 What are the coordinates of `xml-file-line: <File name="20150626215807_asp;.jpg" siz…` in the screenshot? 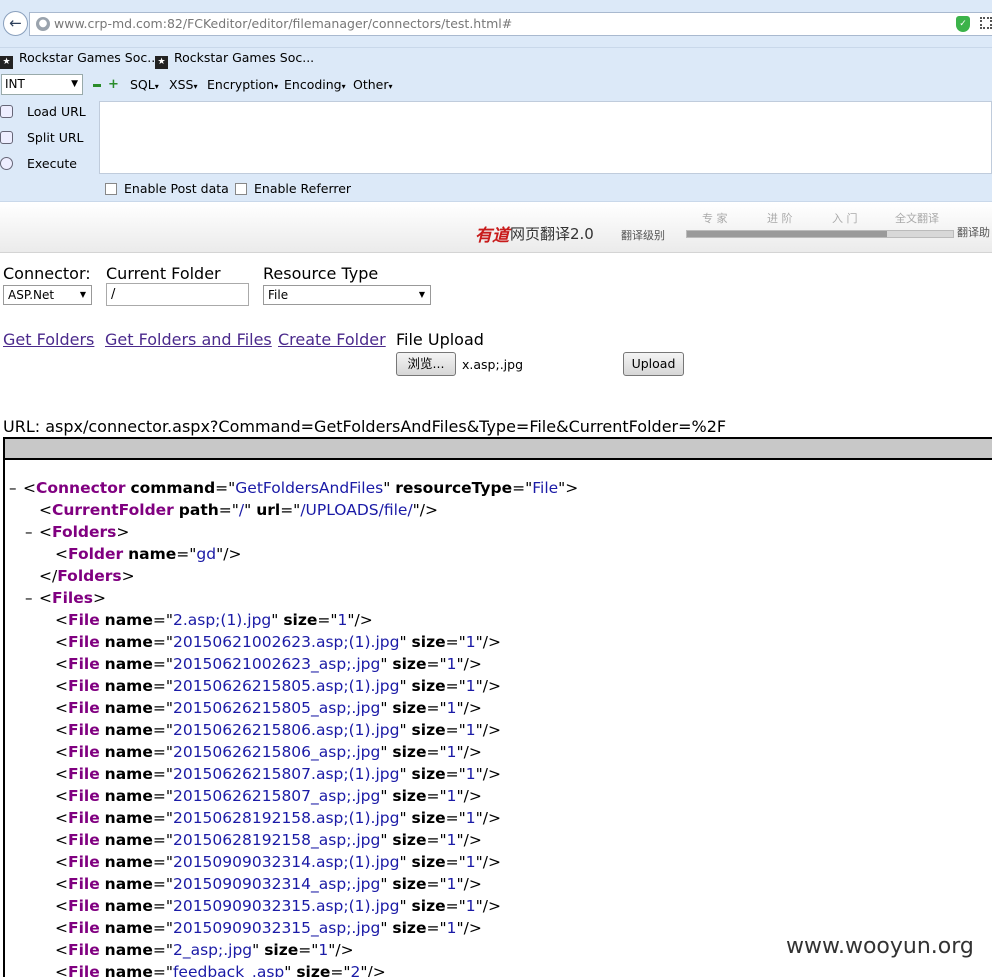 It's located at (268, 796).